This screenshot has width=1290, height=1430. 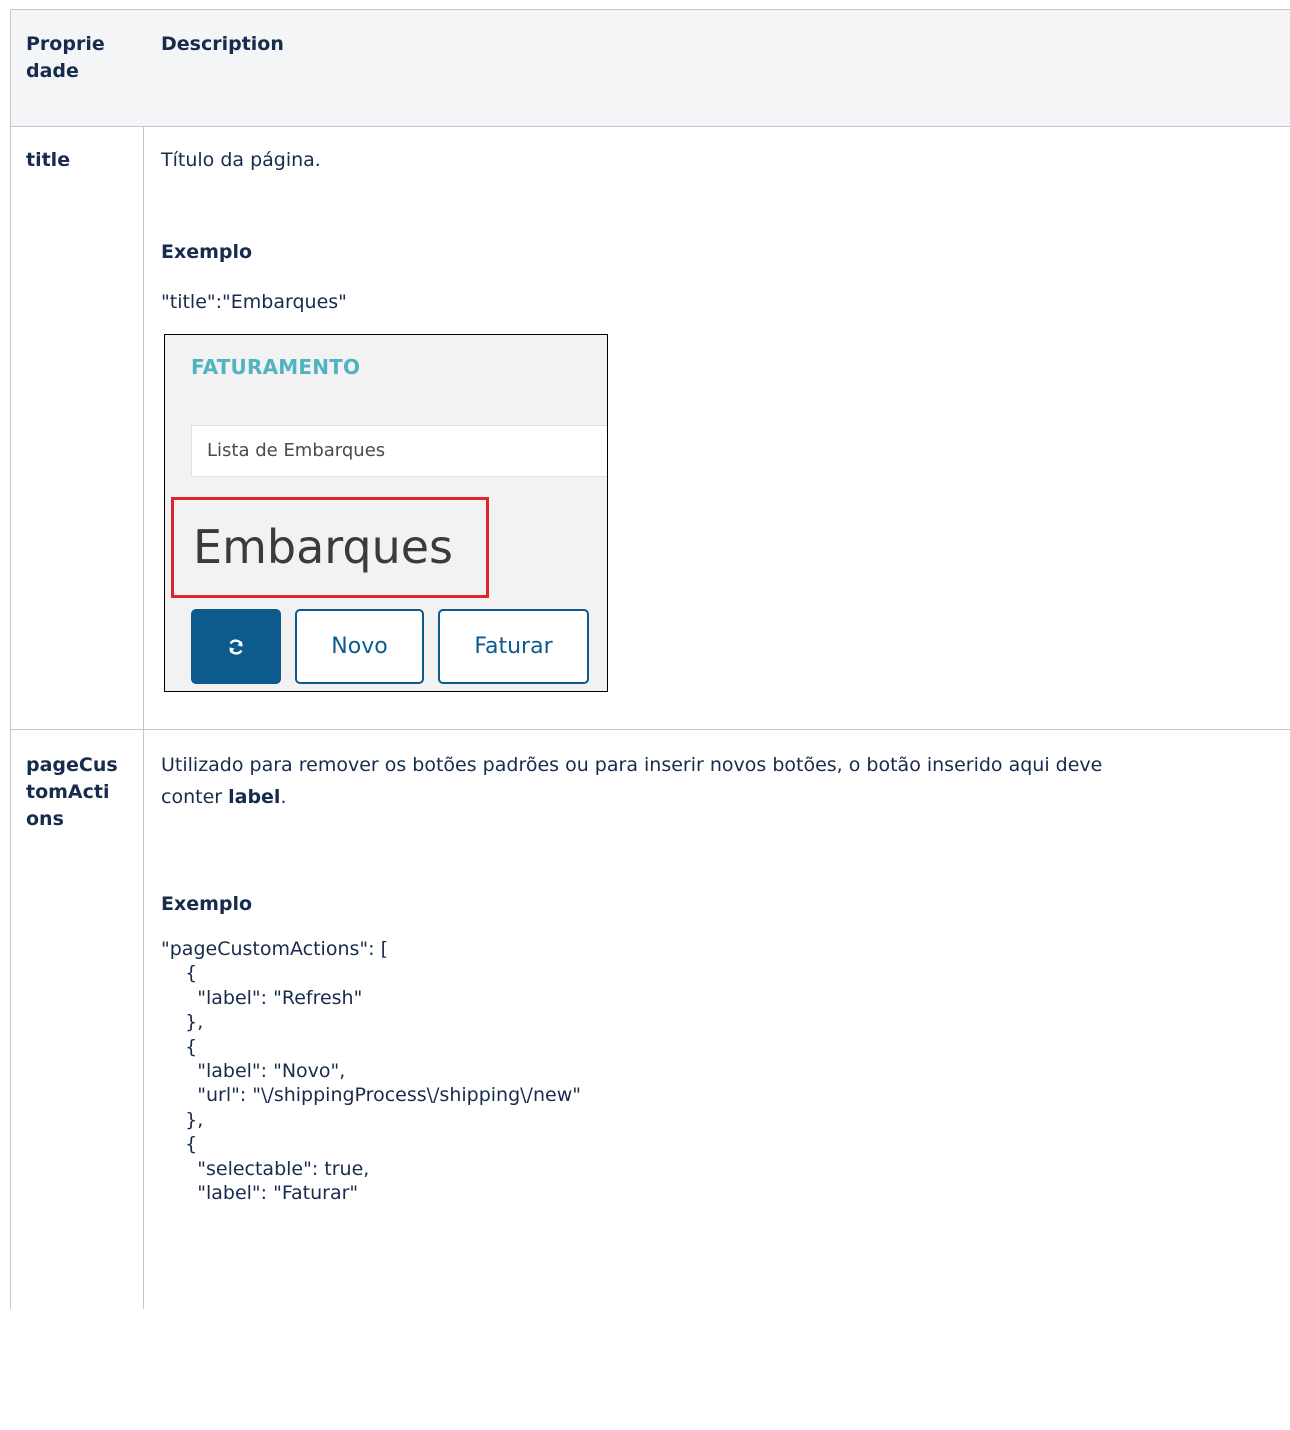 I want to click on header-description: Description, so click(x=222, y=44).